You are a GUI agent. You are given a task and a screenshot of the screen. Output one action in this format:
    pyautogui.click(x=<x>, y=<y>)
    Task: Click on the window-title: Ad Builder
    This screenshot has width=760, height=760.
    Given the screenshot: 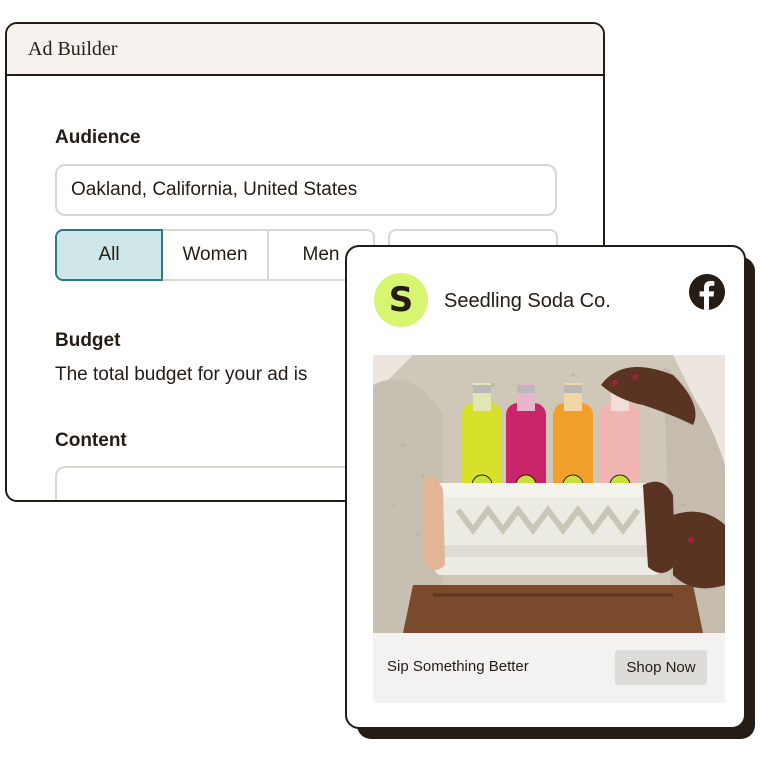 What is the action you would take?
    pyautogui.click(x=73, y=48)
    